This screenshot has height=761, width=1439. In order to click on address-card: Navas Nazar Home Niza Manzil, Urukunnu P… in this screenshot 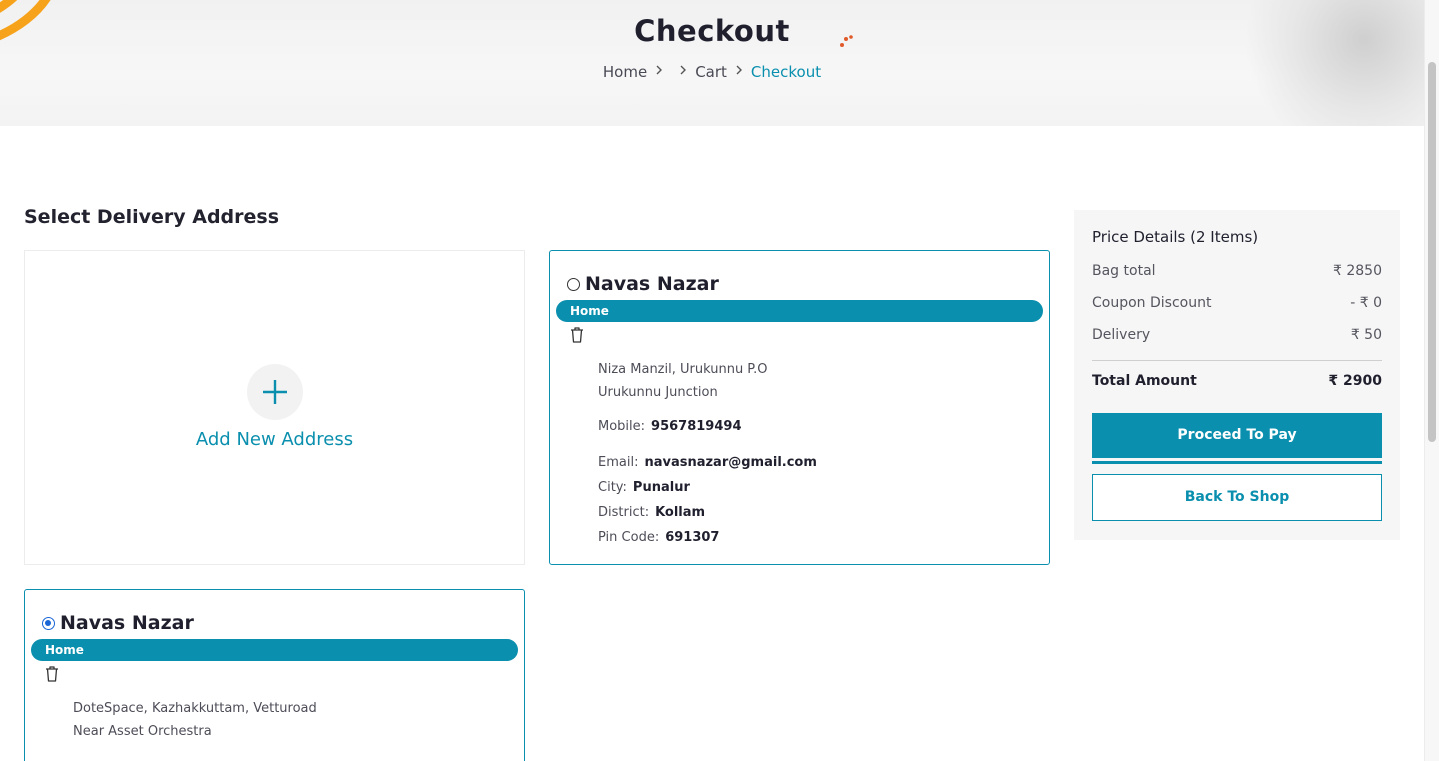, I will do `click(799, 407)`.